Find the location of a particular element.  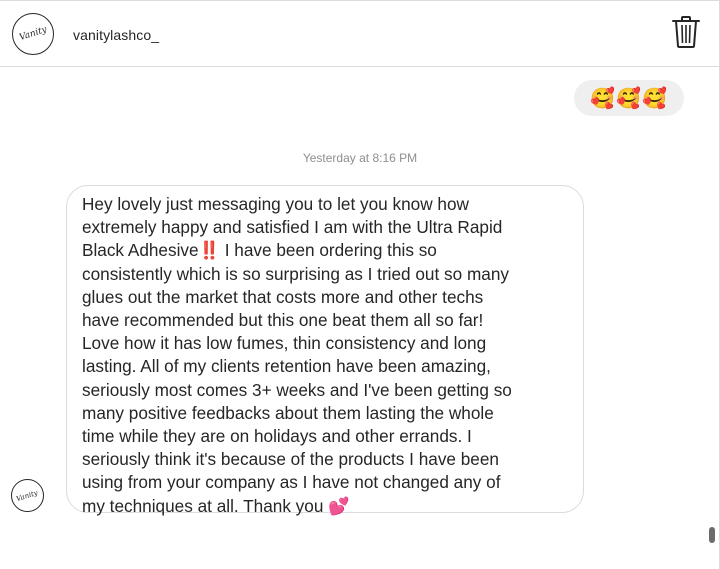

sender-avatar-logo-text: Vanity is located at coordinates (27, 495).